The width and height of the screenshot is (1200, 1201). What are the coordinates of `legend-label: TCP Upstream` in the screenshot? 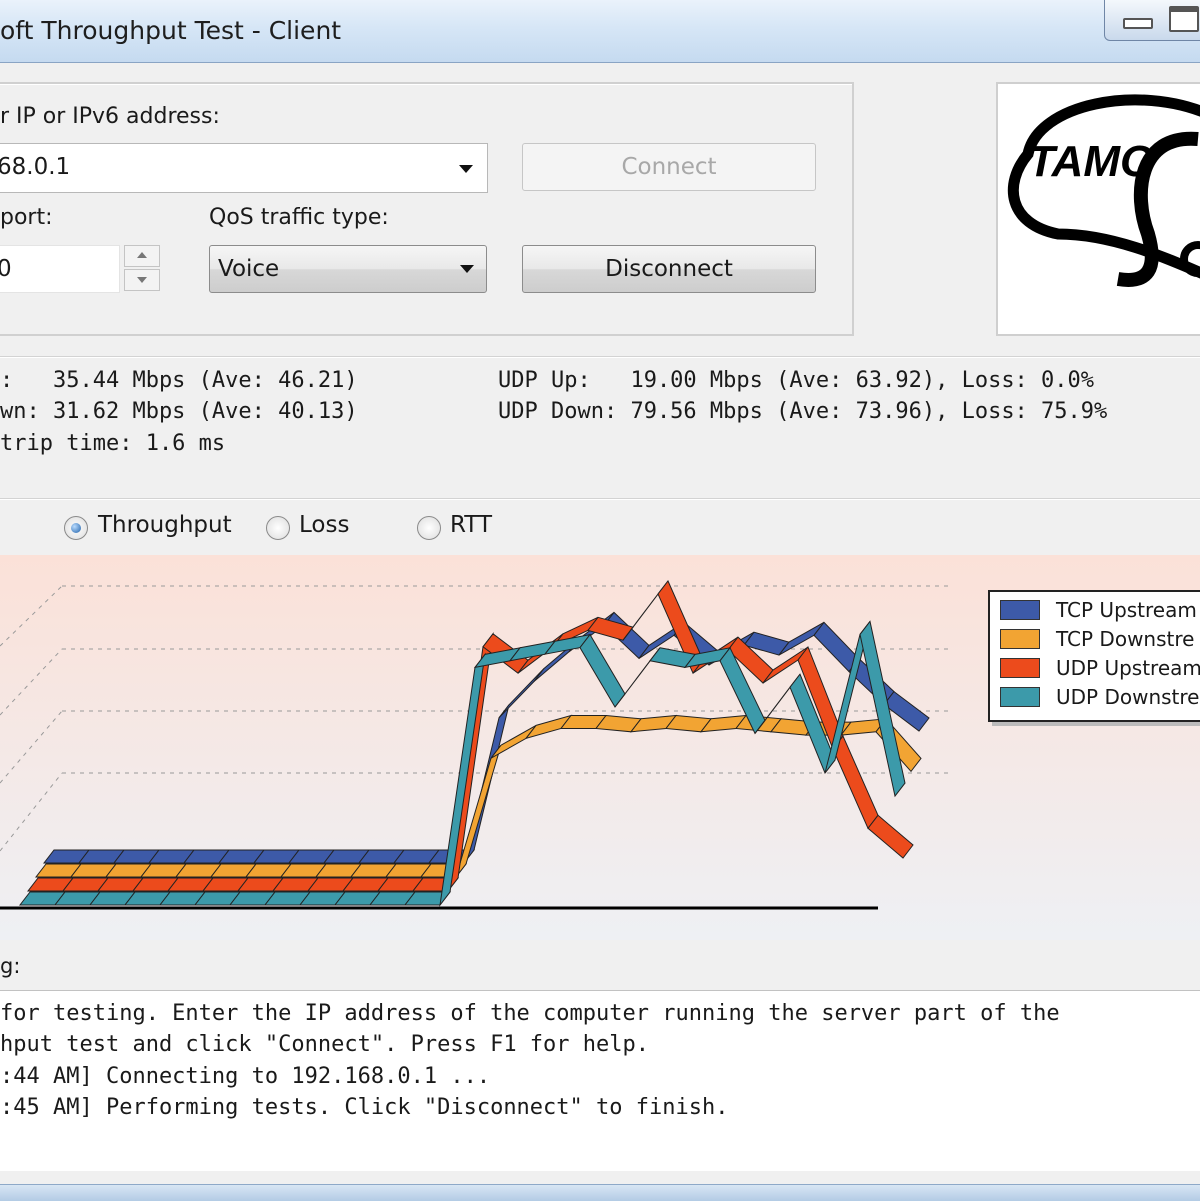 It's located at (1126, 610).